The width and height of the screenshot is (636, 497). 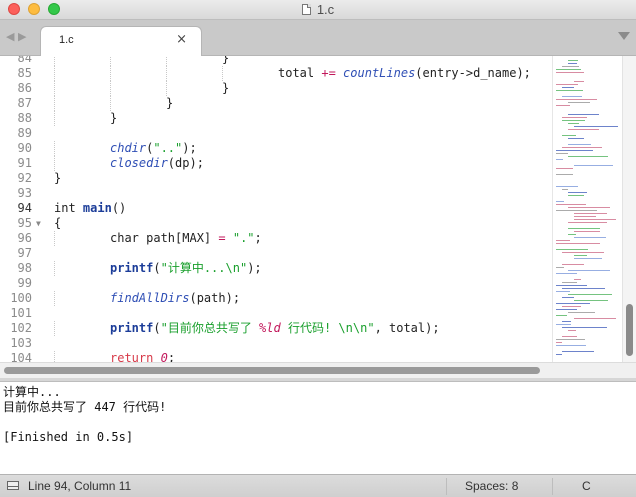 I want to click on code-text: printf("目前你总共写了 %ld 行代码! \n\n", total);, so click(x=275, y=328).